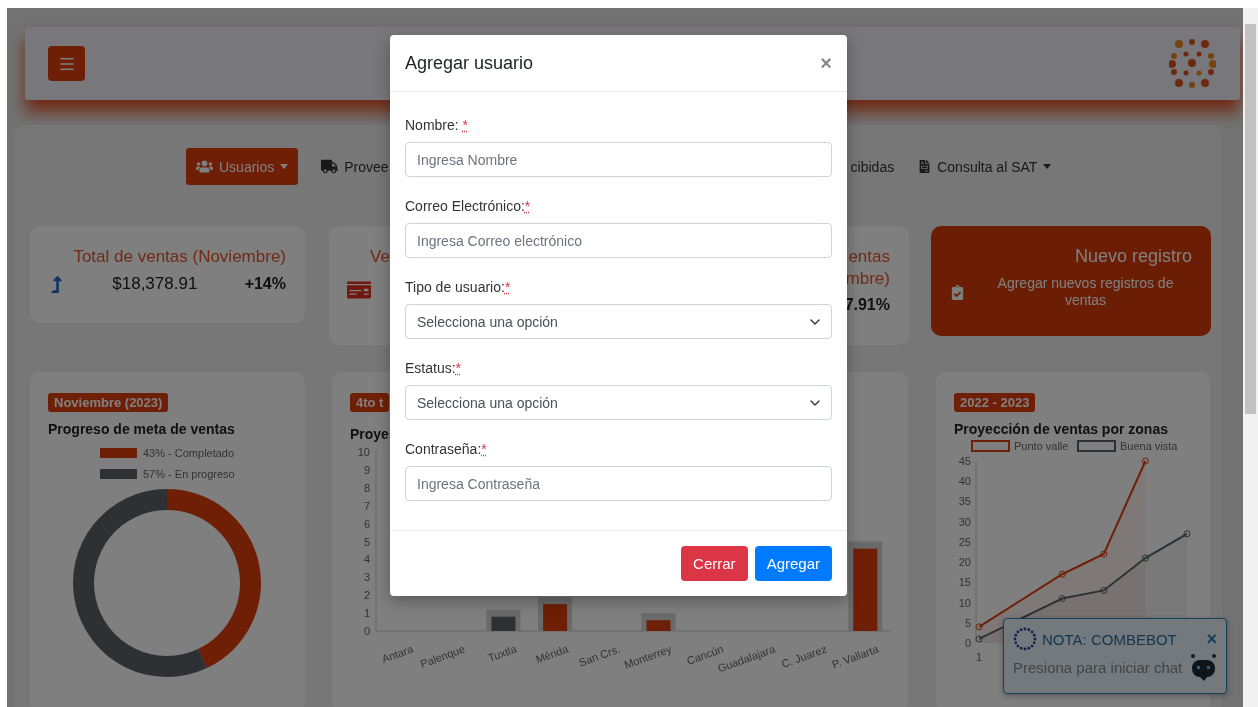 This screenshot has height=707, width=1258. What do you see at coordinates (397, 653) in the screenshot?
I see `axis-tick-label: Antara` at bounding box center [397, 653].